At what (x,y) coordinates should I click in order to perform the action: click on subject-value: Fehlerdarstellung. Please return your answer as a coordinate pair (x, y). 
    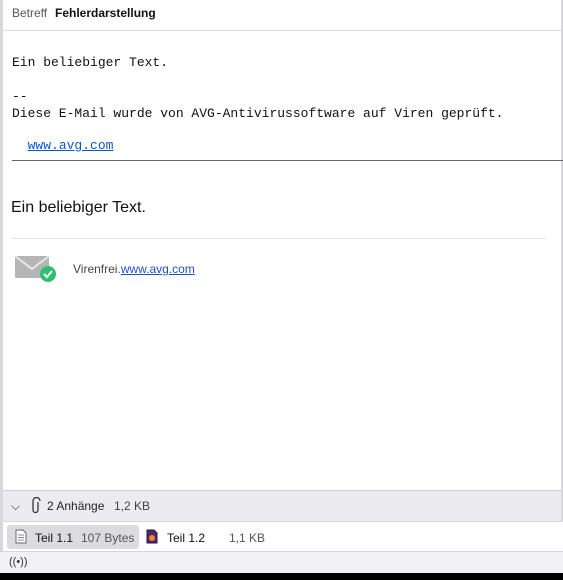
    Looking at the image, I should click on (105, 13).